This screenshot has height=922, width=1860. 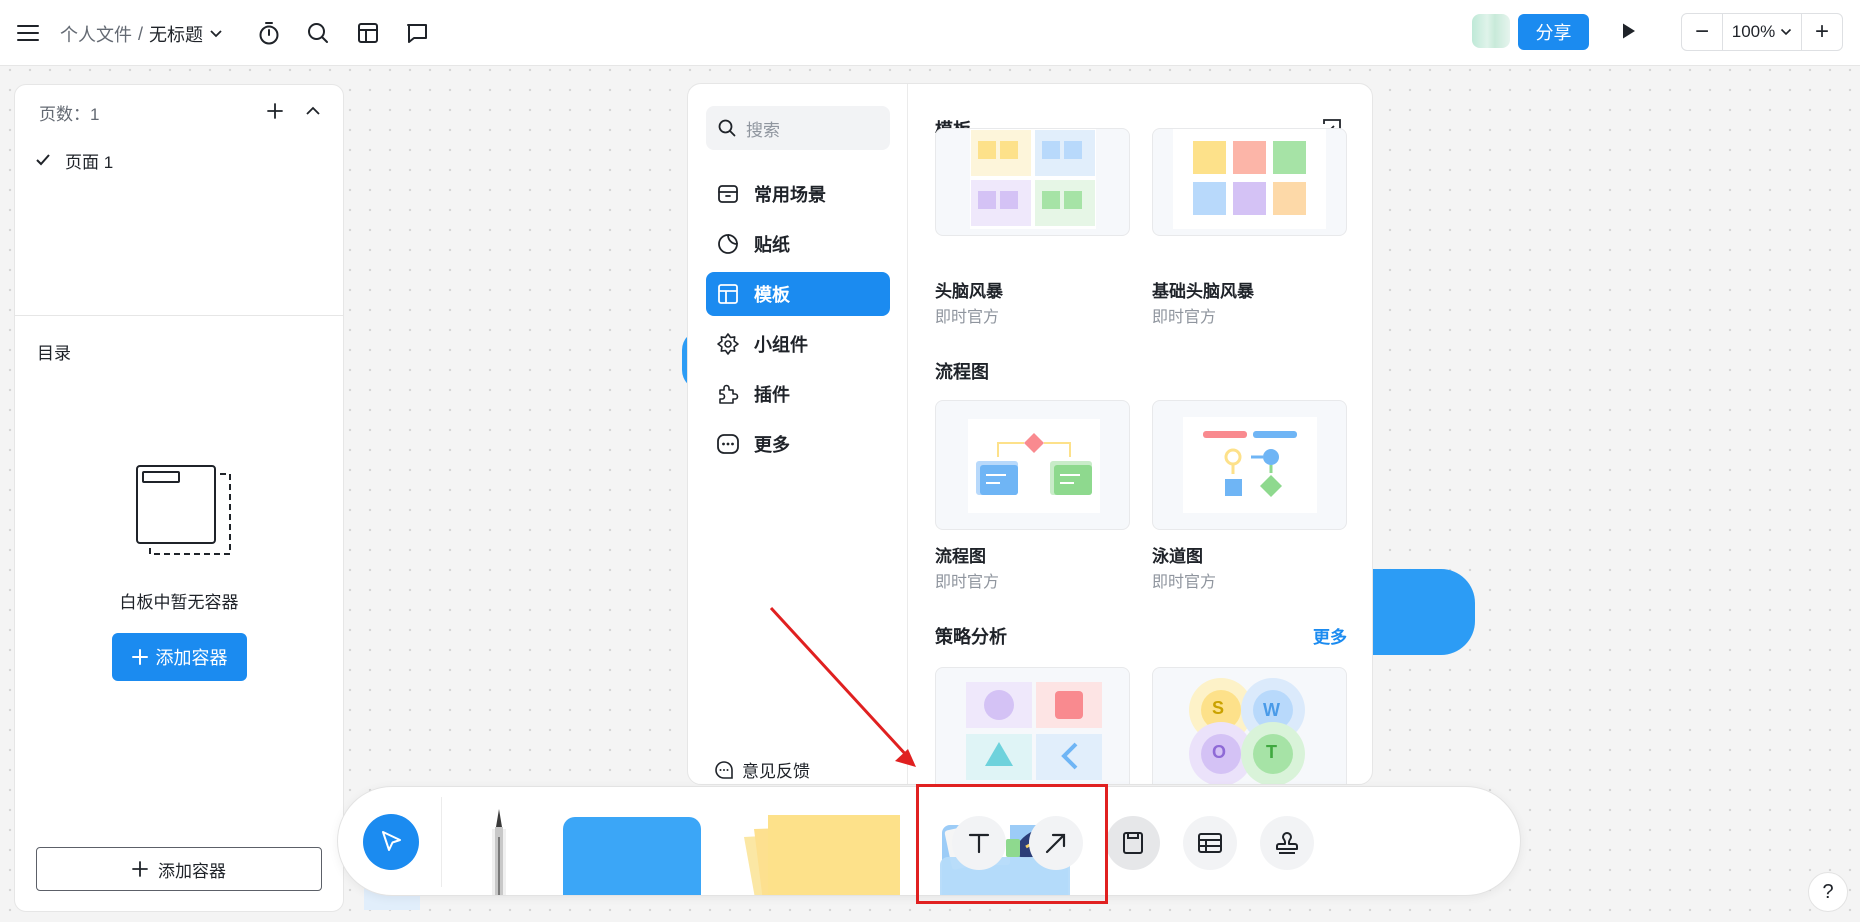 I want to click on container-tool, so click(x=1133, y=843).